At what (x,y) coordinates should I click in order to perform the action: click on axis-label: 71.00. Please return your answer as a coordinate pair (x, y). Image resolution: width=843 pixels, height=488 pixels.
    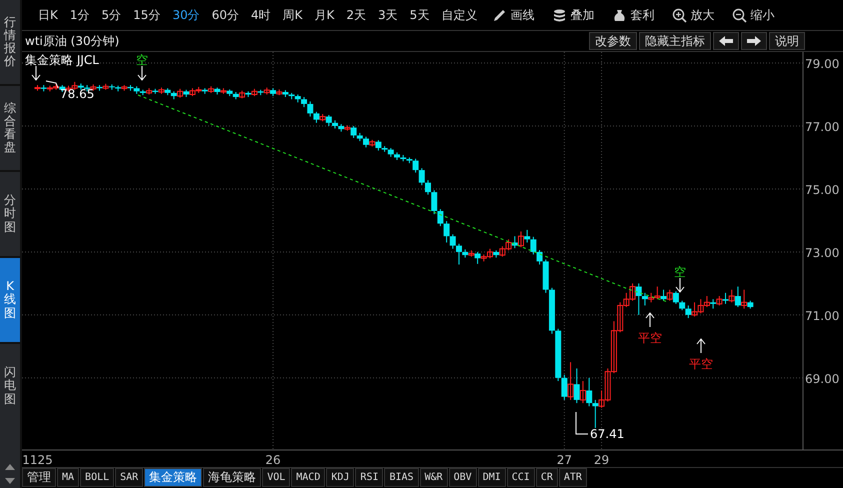
    Looking at the image, I should click on (822, 315).